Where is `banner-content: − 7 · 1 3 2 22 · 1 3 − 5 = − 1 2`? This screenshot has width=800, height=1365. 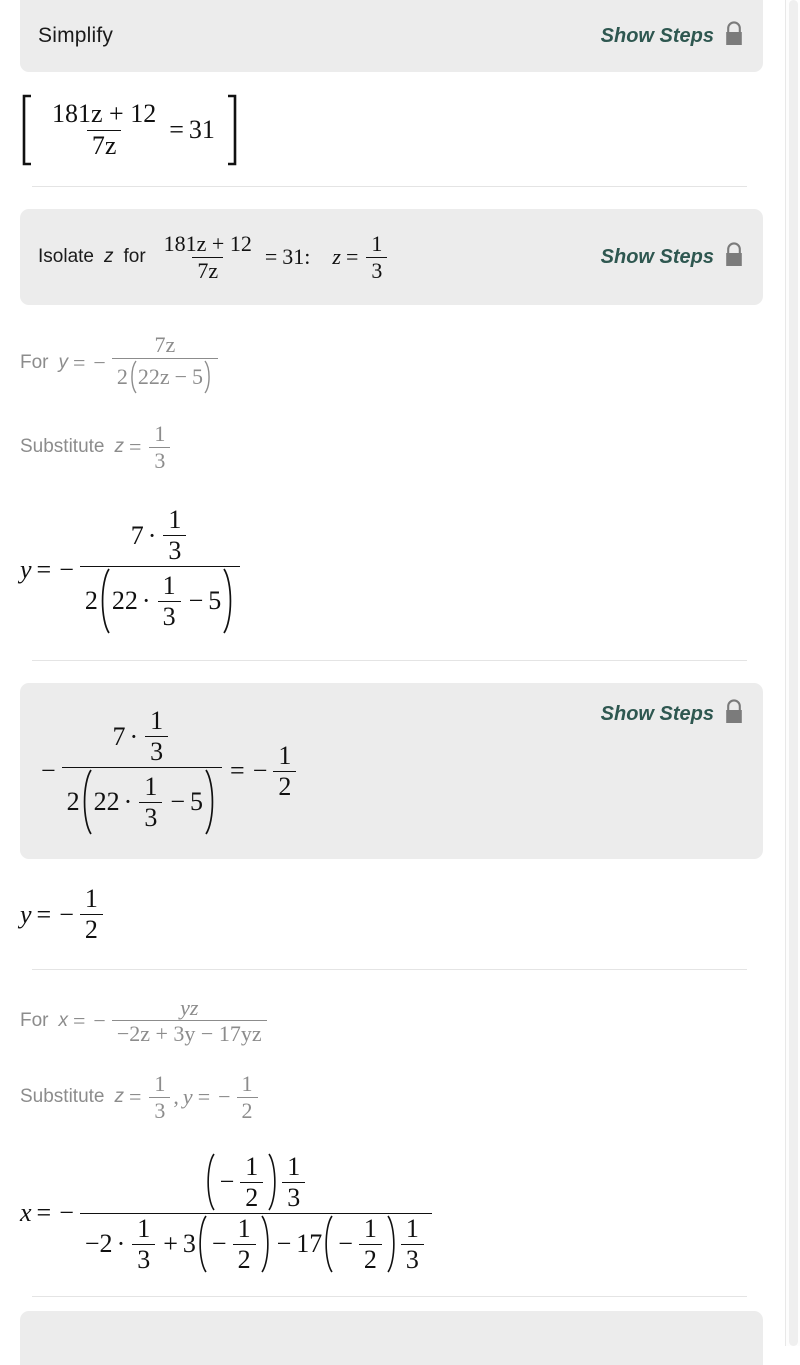 banner-content: − 7 · 1 3 2 22 · 1 3 − 5 = − 1 2 is located at coordinates (312, 771).